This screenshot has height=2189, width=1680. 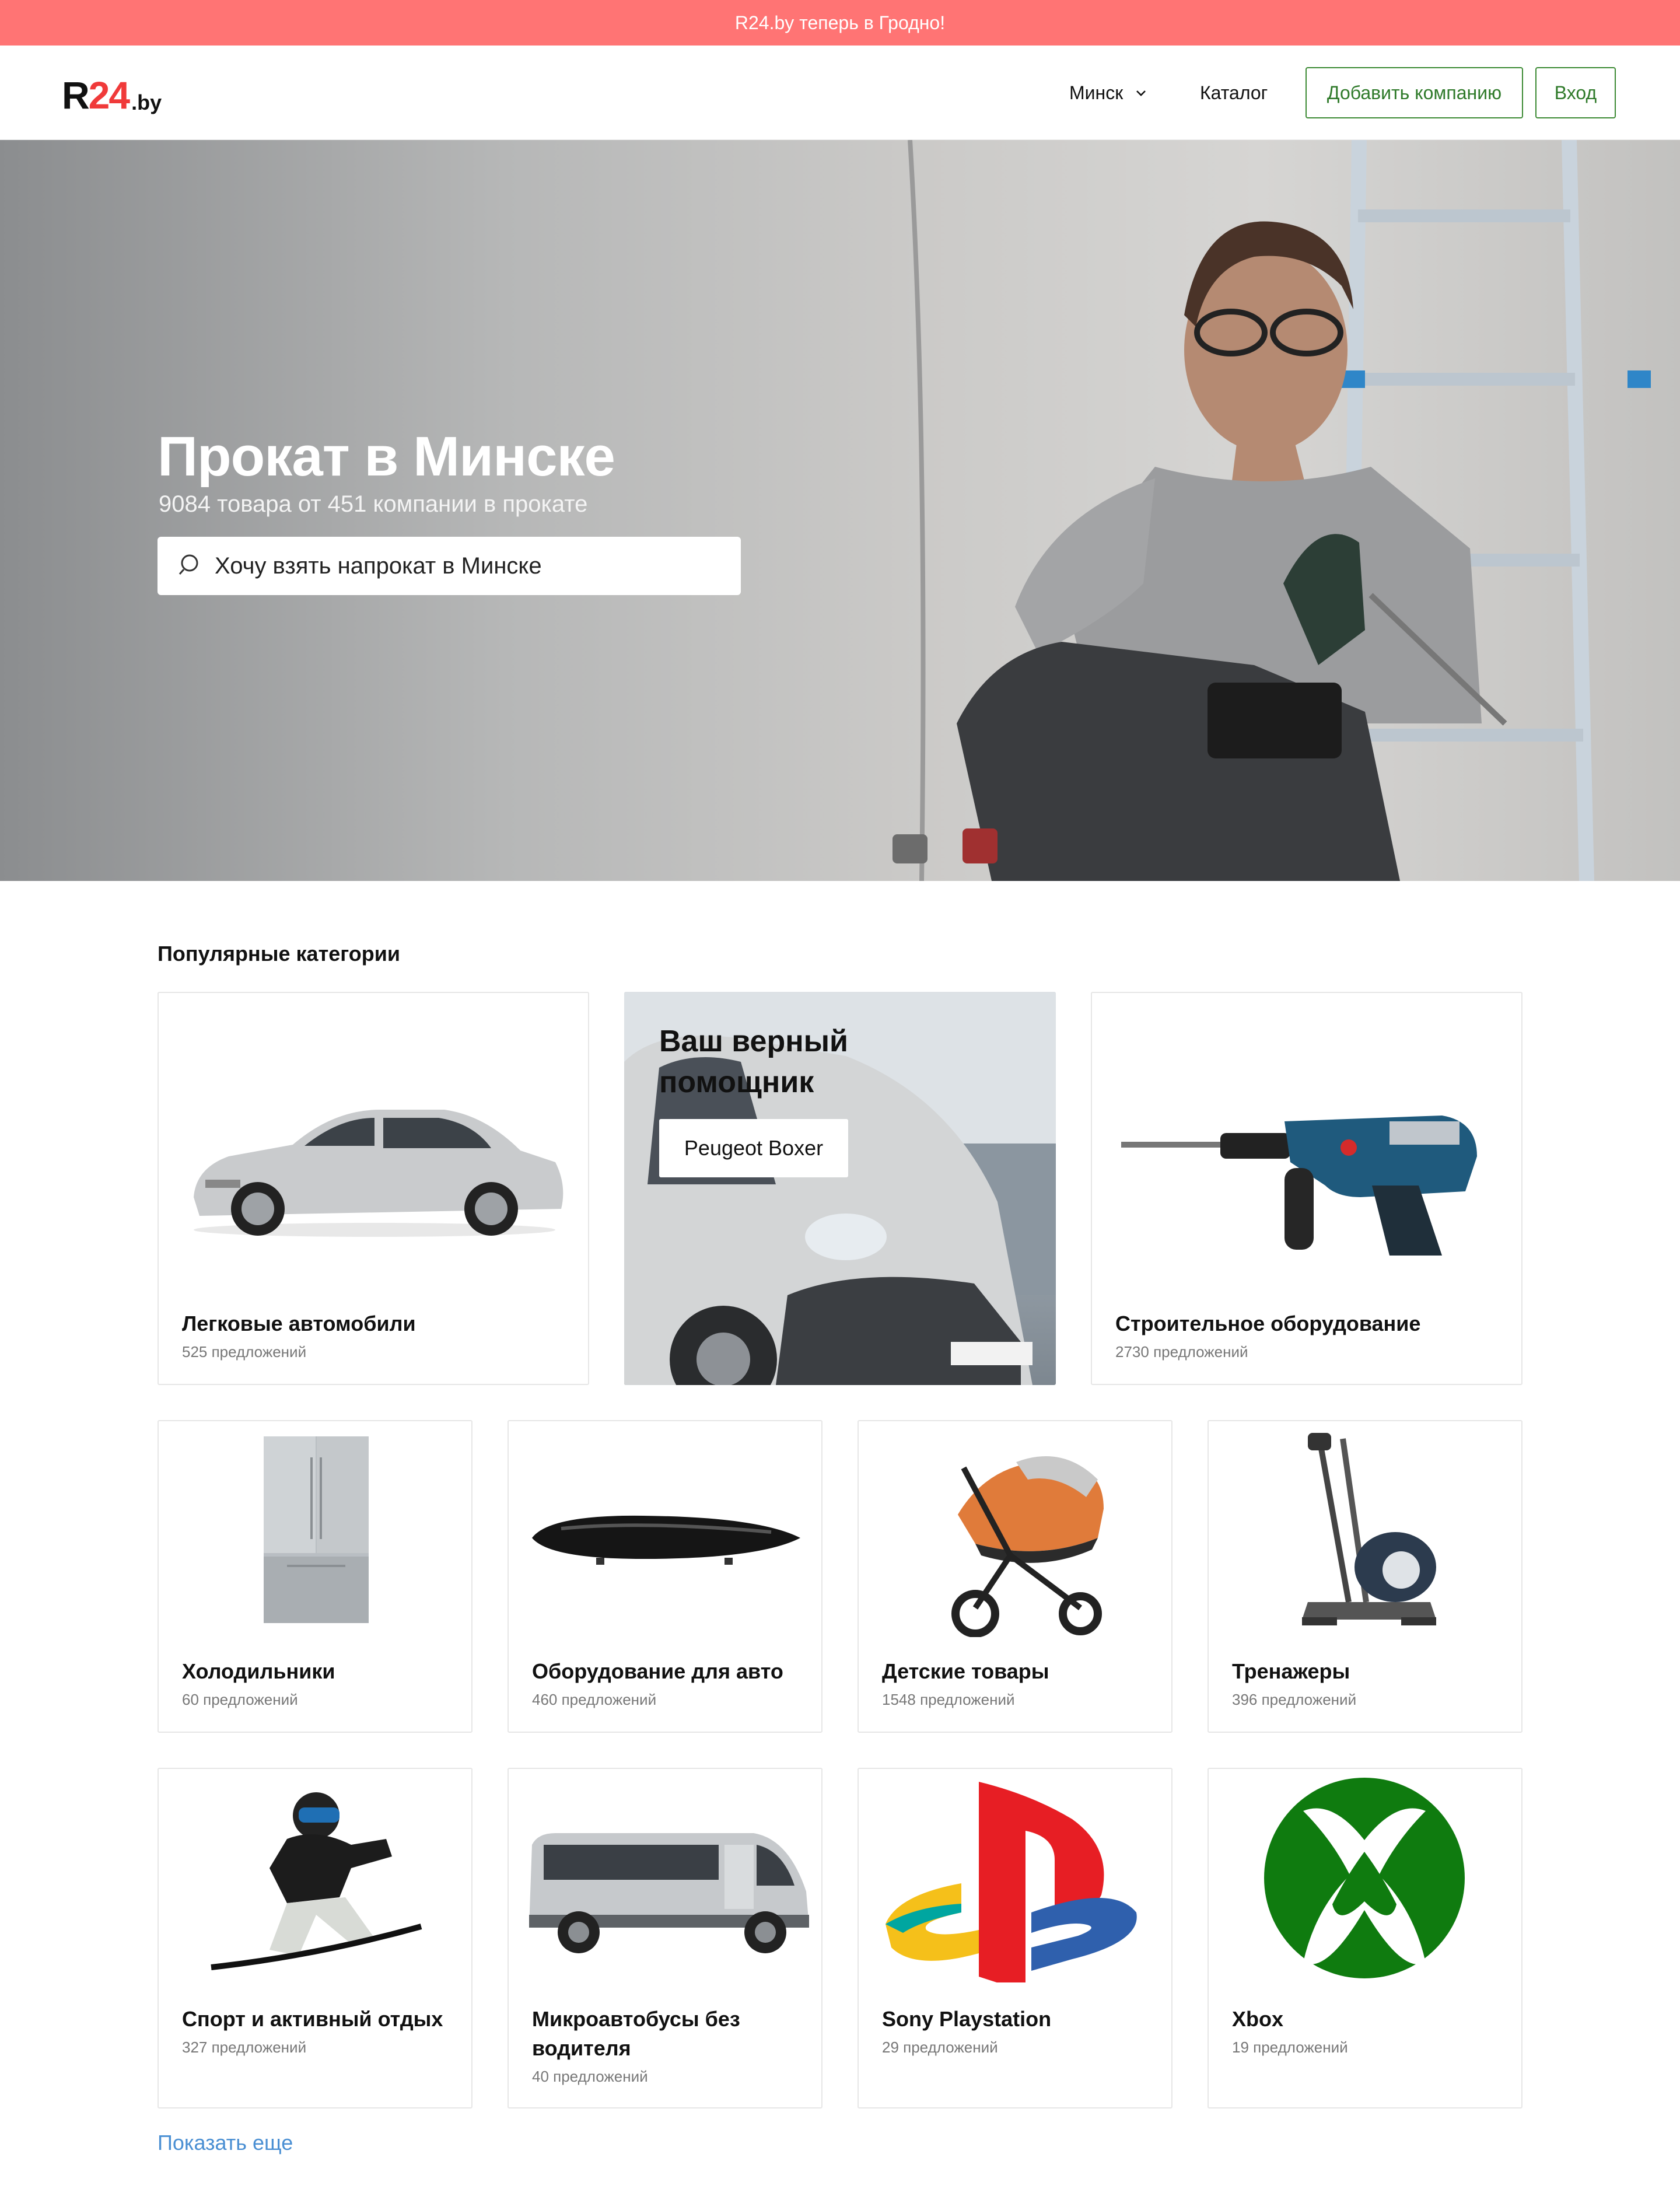 I want to click on city-selector: Минск, so click(x=1107, y=92).